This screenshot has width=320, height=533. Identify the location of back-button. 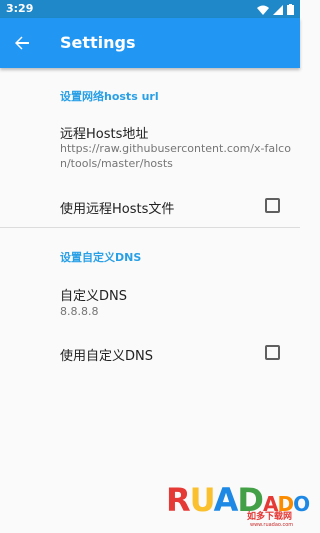
(22, 43).